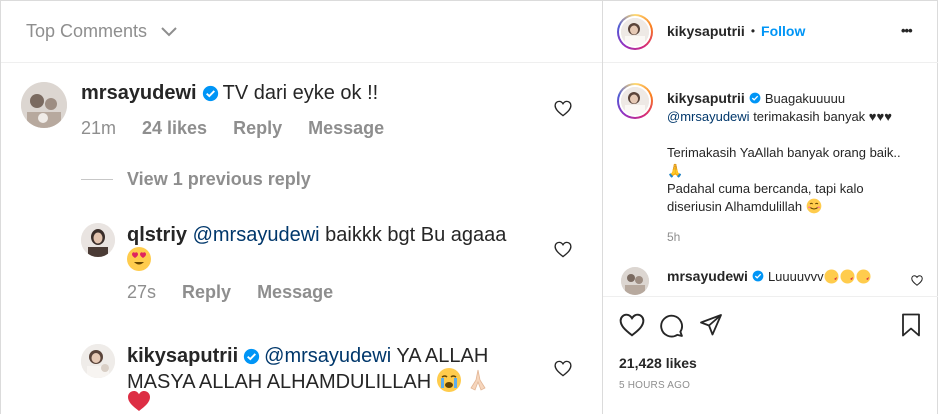 Image resolution: width=938 pixels, height=414 pixels. Describe the element at coordinates (98, 128) in the screenshot. I see `comment-time: 21m` at that location.